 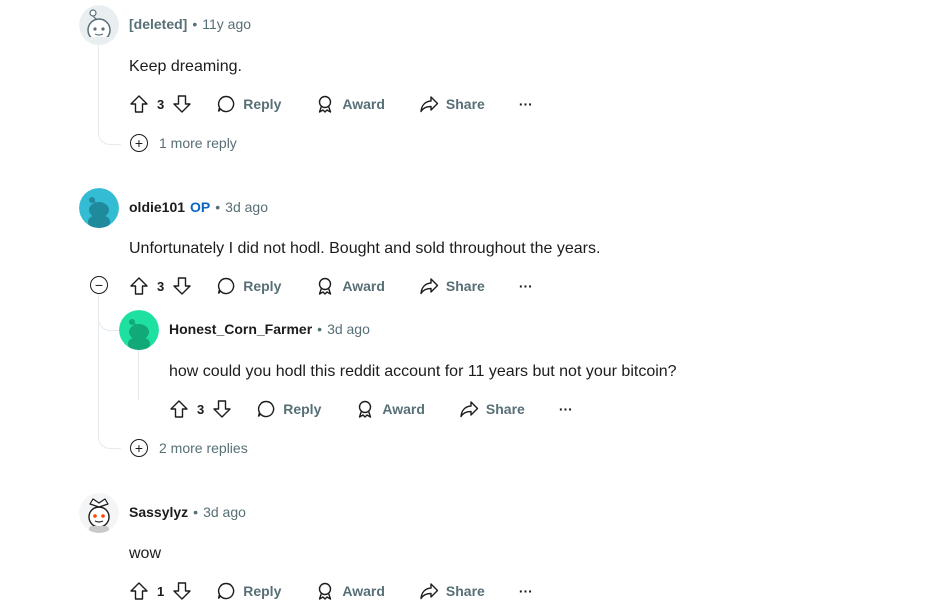 I want to click on comment-body: wow, so click(x=145, y=553).